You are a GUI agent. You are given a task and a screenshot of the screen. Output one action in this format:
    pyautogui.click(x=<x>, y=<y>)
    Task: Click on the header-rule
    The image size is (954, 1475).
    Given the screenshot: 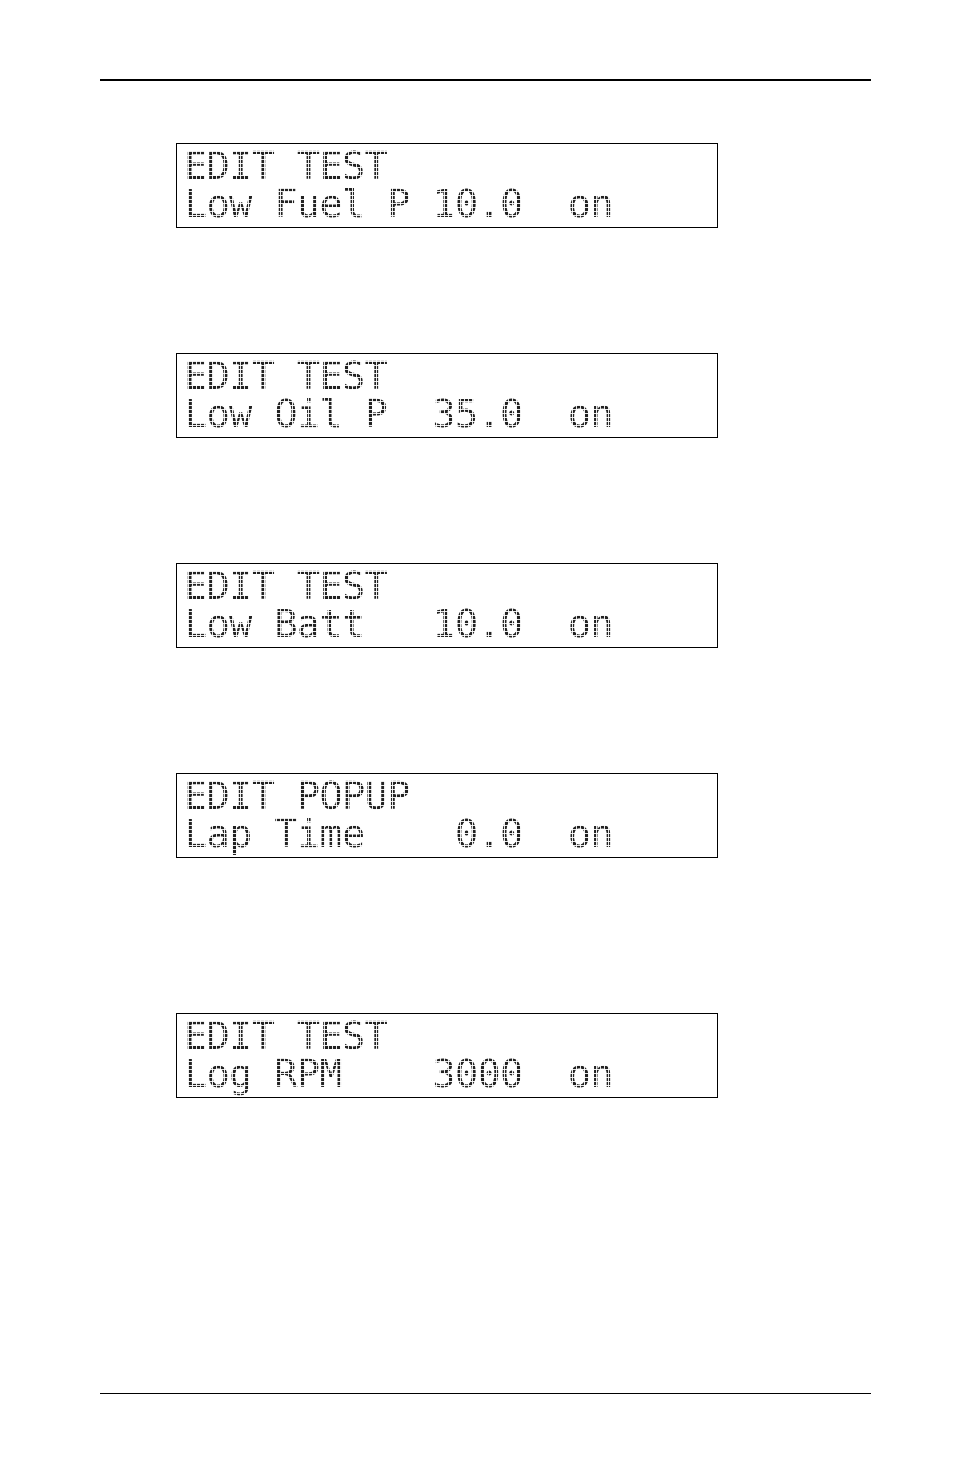 What is the action you would take?
    pyautogui.click(x=485, y=80)
    